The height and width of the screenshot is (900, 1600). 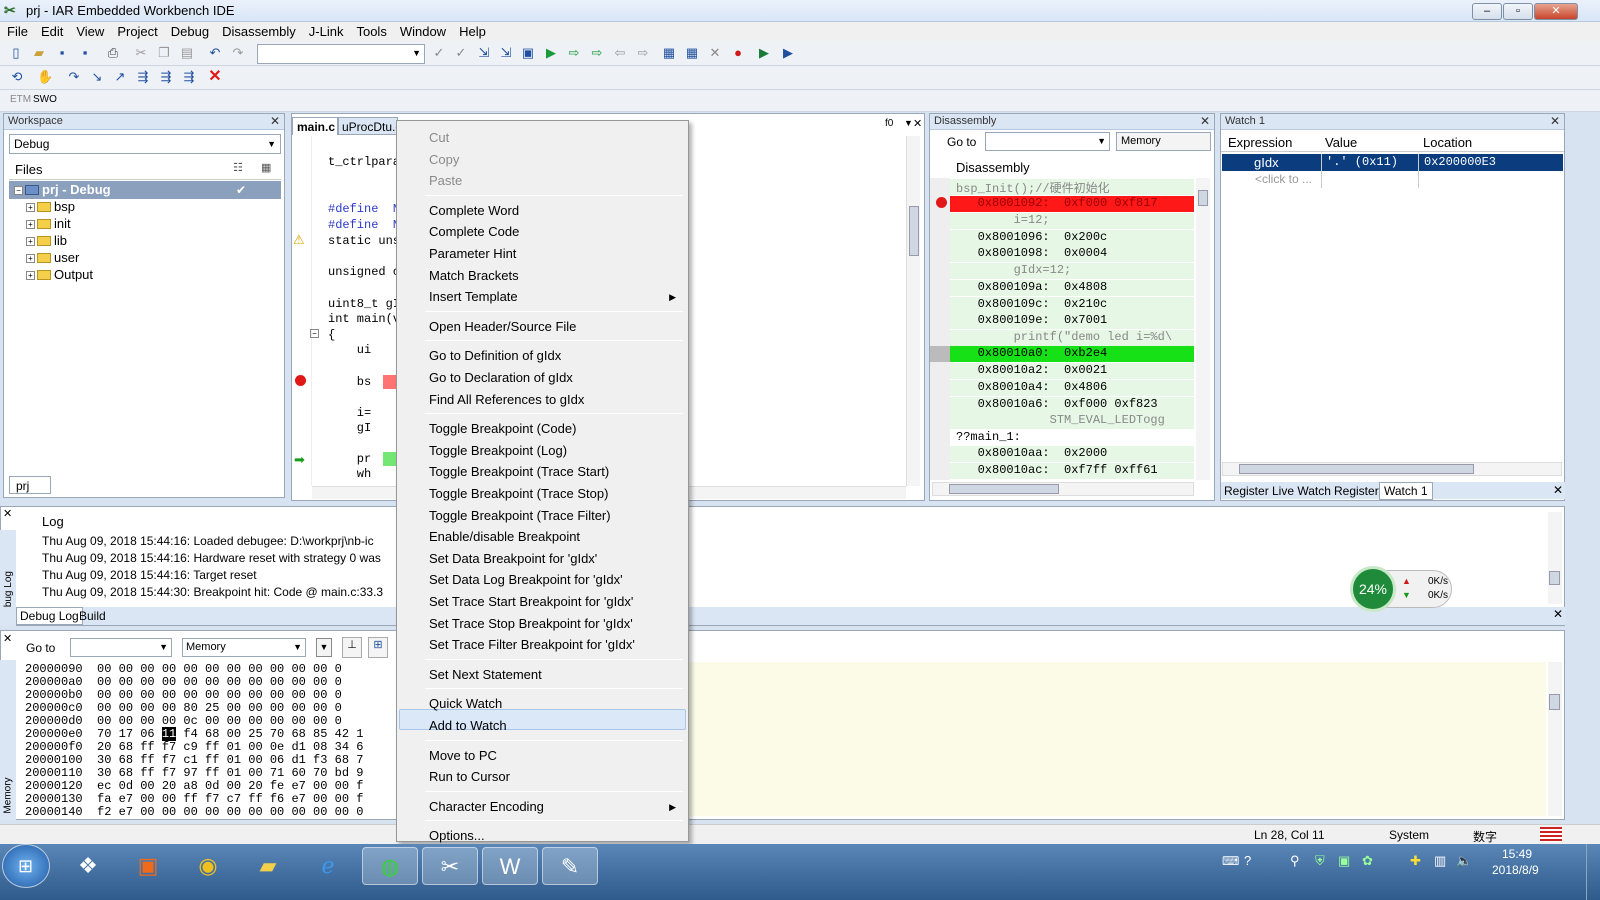 What do you see at coordinates (556, 755) in the screenshot?
I see `menu-item-move-to-pc: Move to PC` at bounding box center [556, 755].